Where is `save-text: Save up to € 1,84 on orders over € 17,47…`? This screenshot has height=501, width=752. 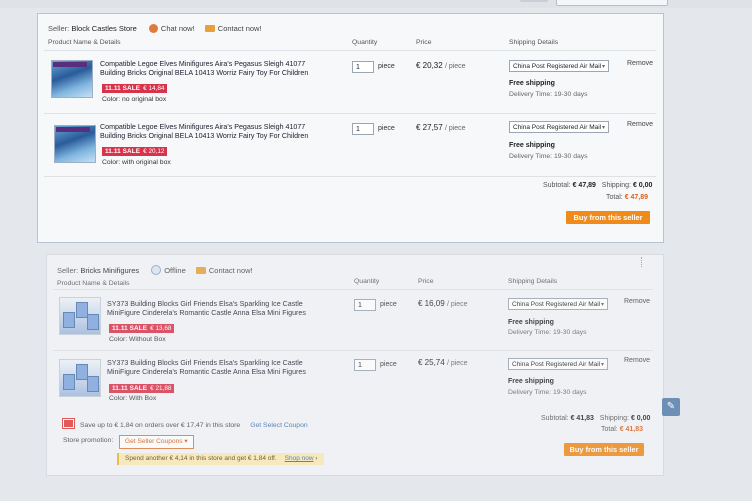
save-text: Save up to € 1,84 on orders over € 17,47… is located at coordinates (160, 425).